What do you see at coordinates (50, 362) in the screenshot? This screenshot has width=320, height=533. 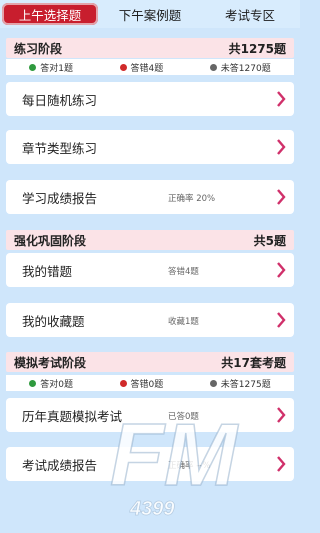 I see `section-title-mock: 模拟考试阶段` at bounding box center [50, 362].